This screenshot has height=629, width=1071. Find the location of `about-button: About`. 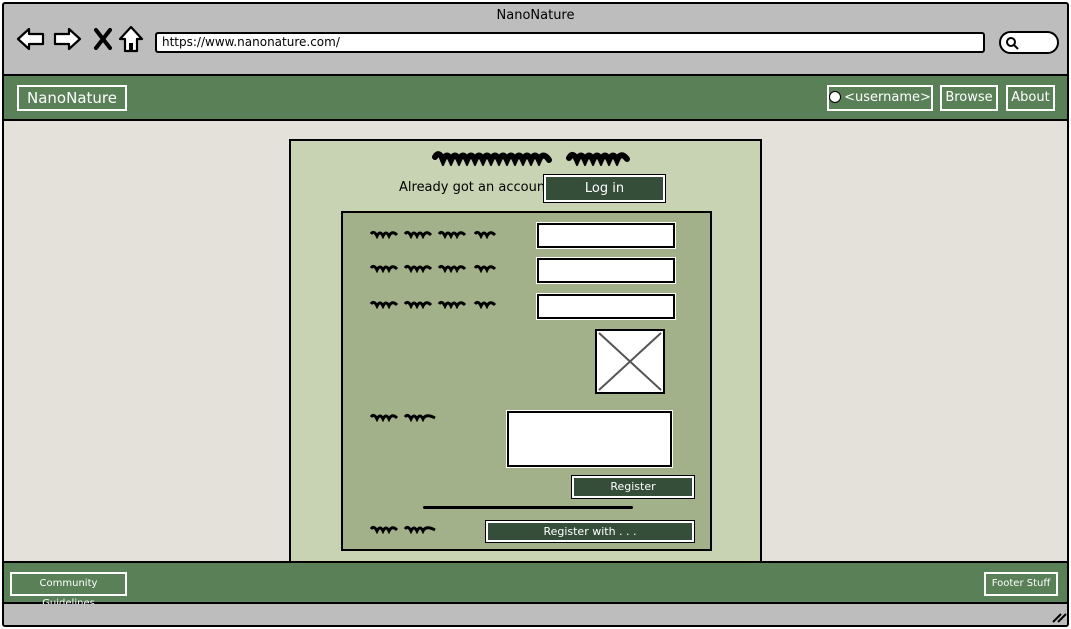

about-button: About is located at coordinates (1030, 98).